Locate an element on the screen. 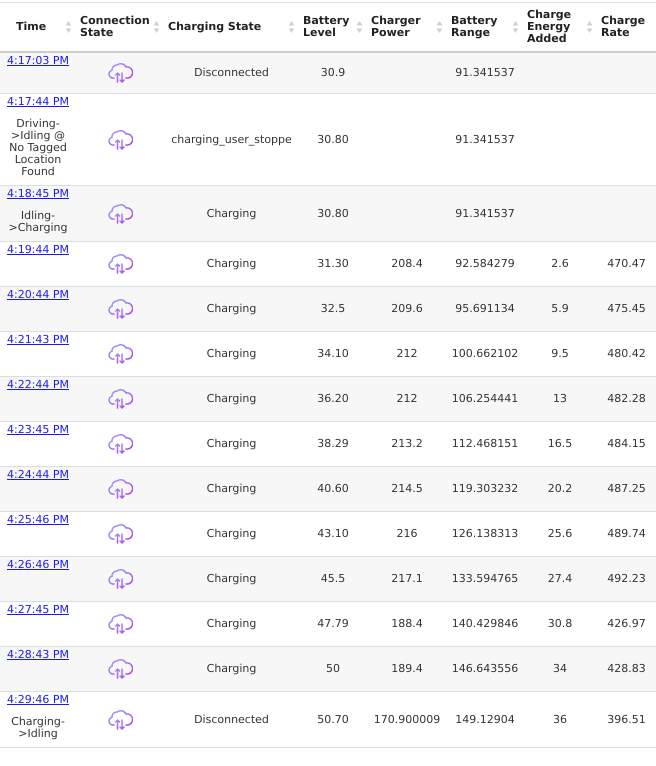 The height and width of the screenshot is (766, 656). table-cell: 149.12904 is located at coordinates (485, 719).